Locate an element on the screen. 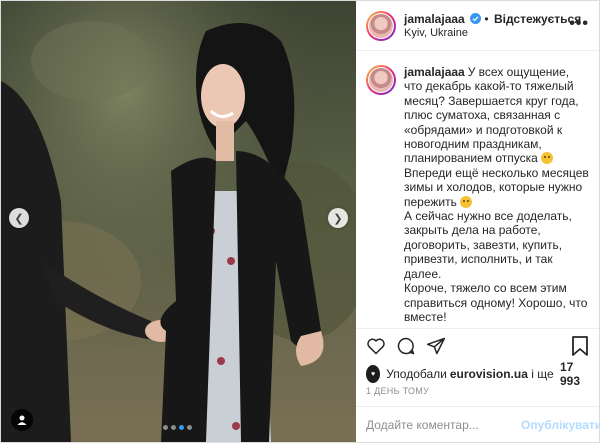 This screenshot has width=600, height=443. action-bar is located at coordinates (477, 345).